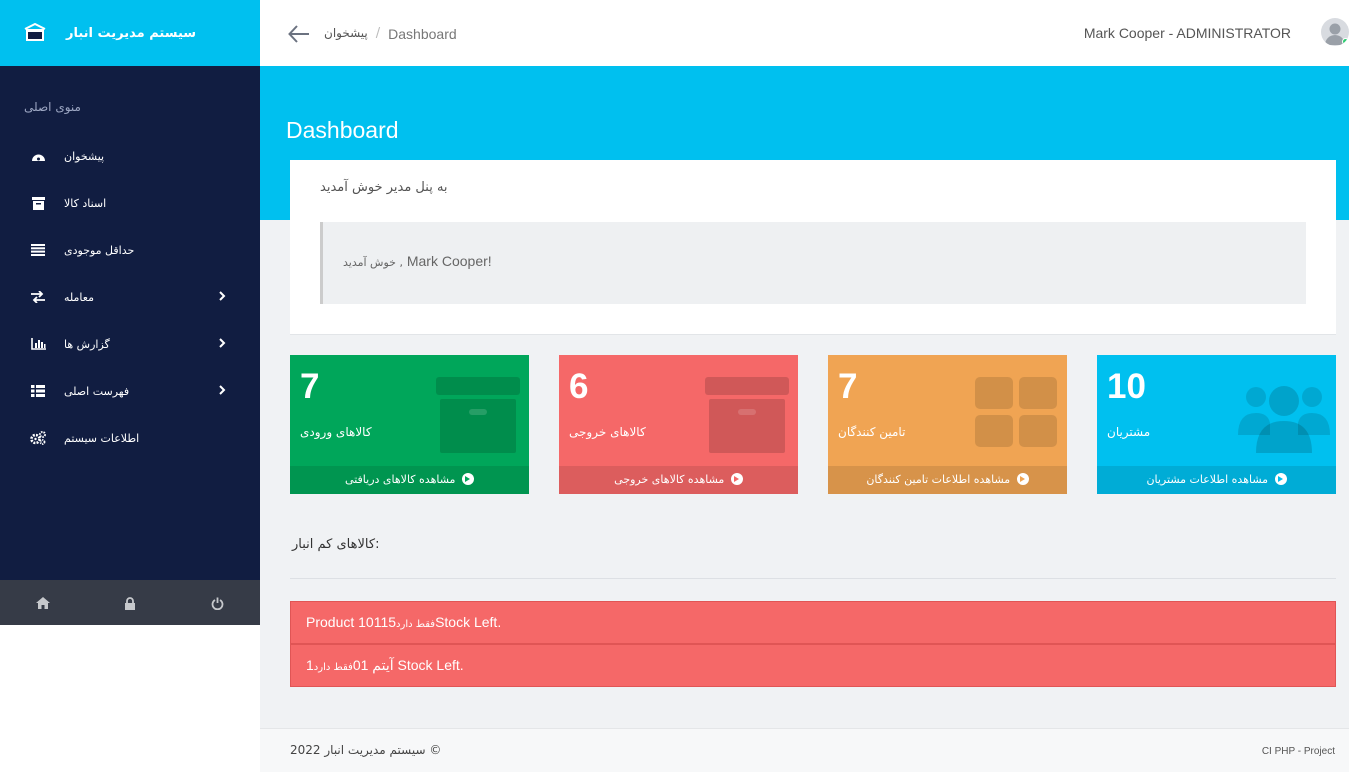  Describe the element at coordinates (336, 432) in the screenshot. I see `stat-label: کالاهای ورودی` at that location.